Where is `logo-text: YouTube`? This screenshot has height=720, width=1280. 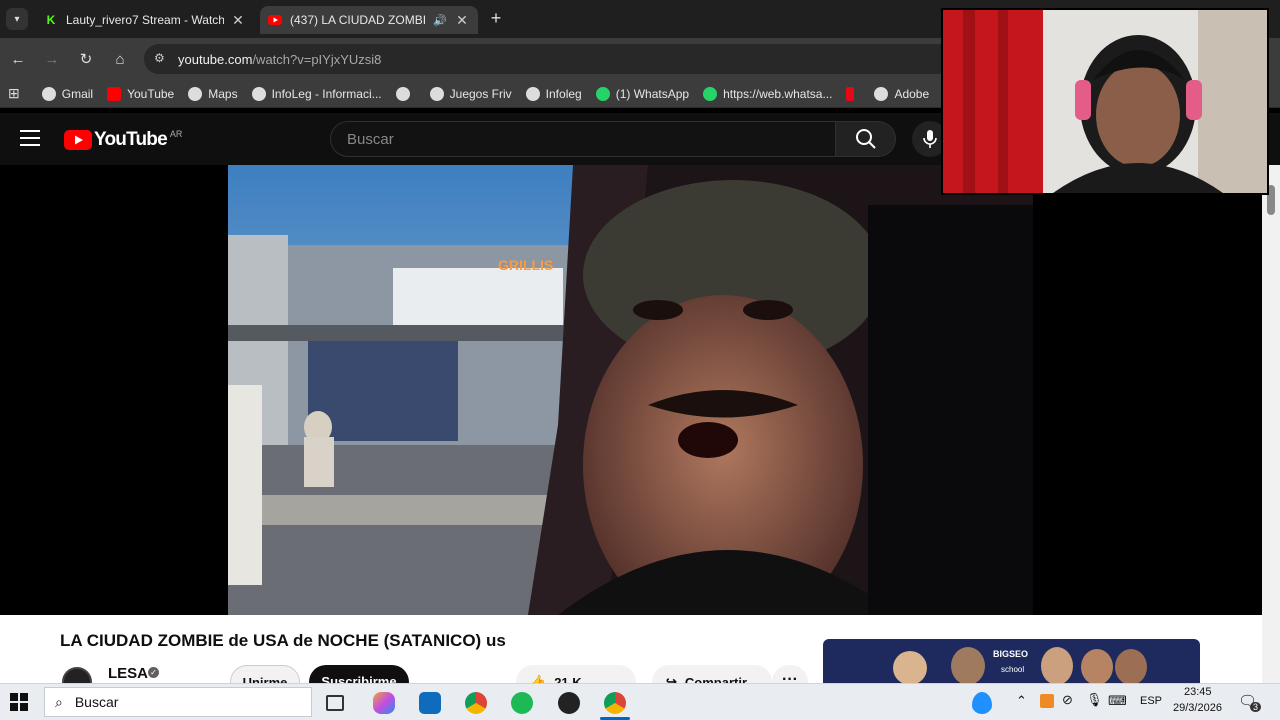 logo-text: YouTube is located at coordinates (131, 139).